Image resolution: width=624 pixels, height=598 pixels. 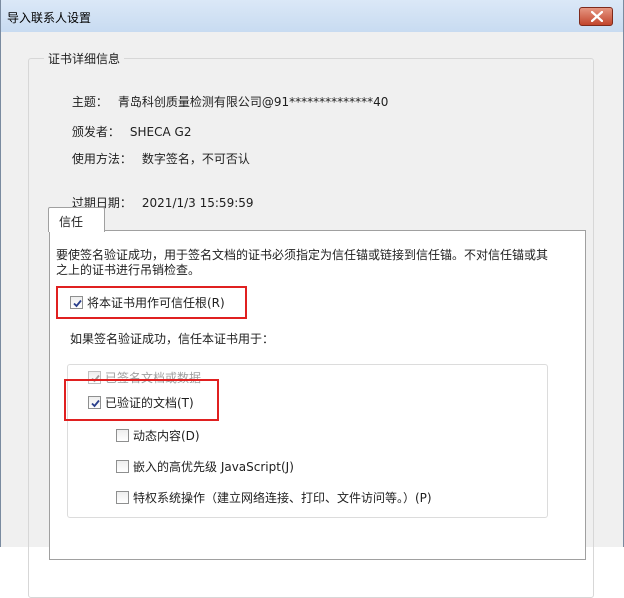 I want to click on close-button, so click(x=596, y=16).